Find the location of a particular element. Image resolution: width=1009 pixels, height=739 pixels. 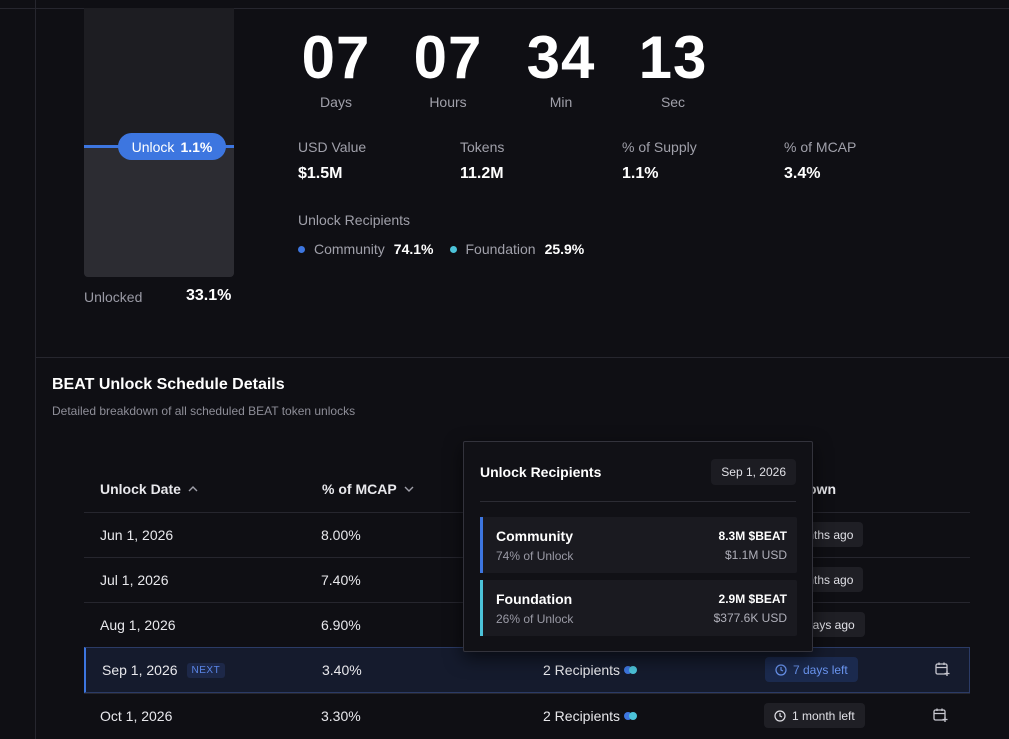

row-mcap: 6.90% is located at coordinates (341, 625).